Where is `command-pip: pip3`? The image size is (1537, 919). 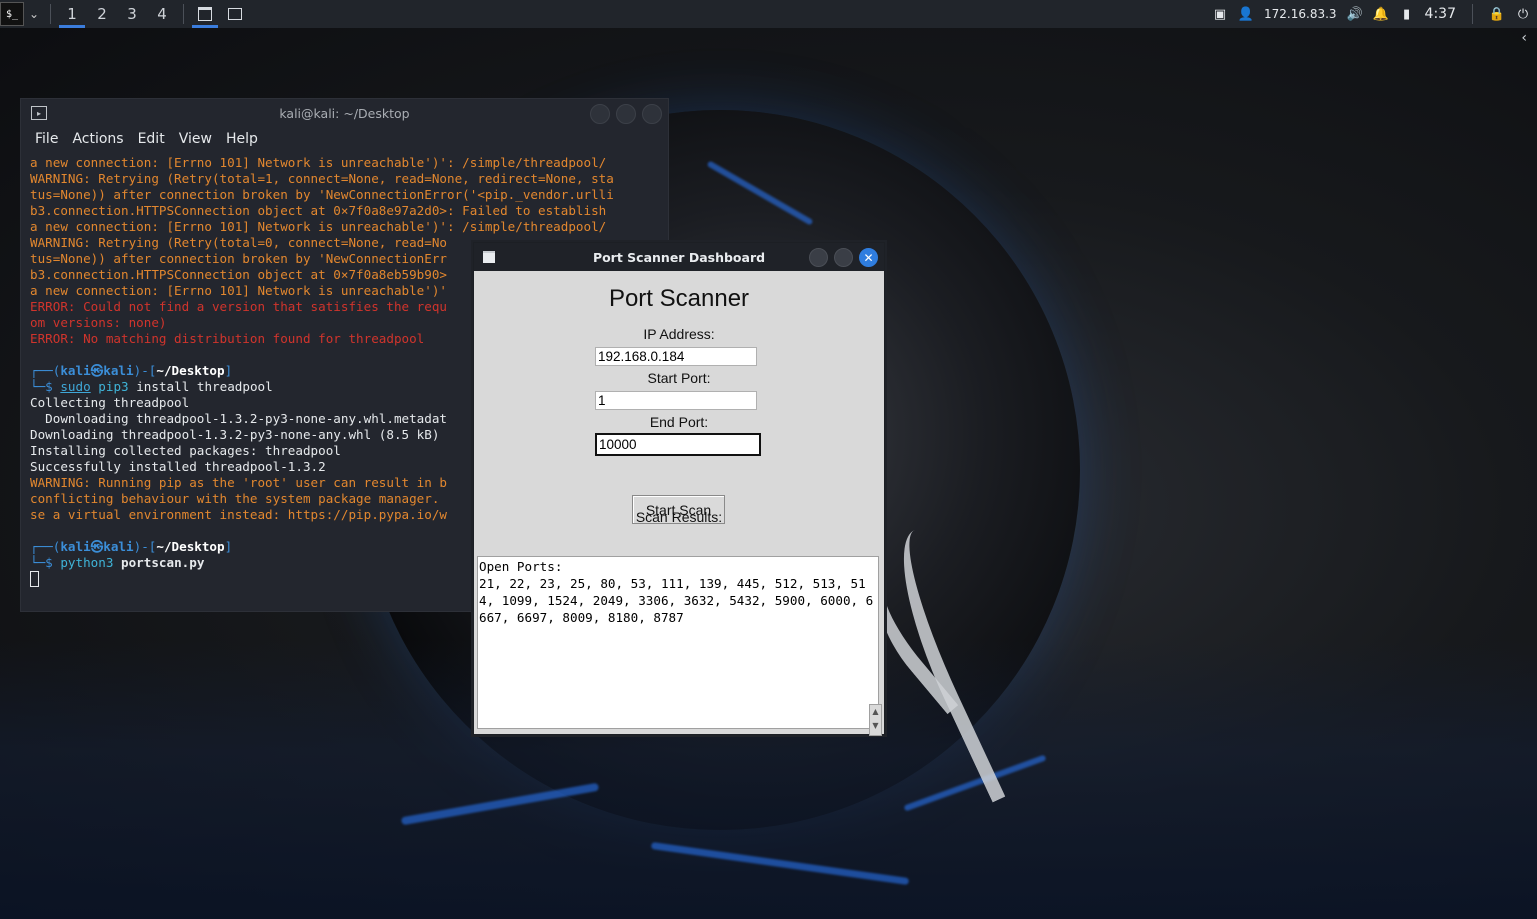
command-pip: pip3 is located at coordinates (113, 386).